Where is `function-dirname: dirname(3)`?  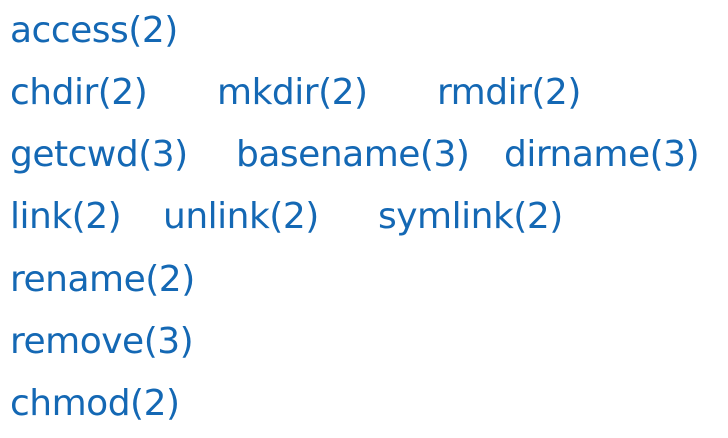 function-dirname: dirname(3) is located at coordinates (602, 154).